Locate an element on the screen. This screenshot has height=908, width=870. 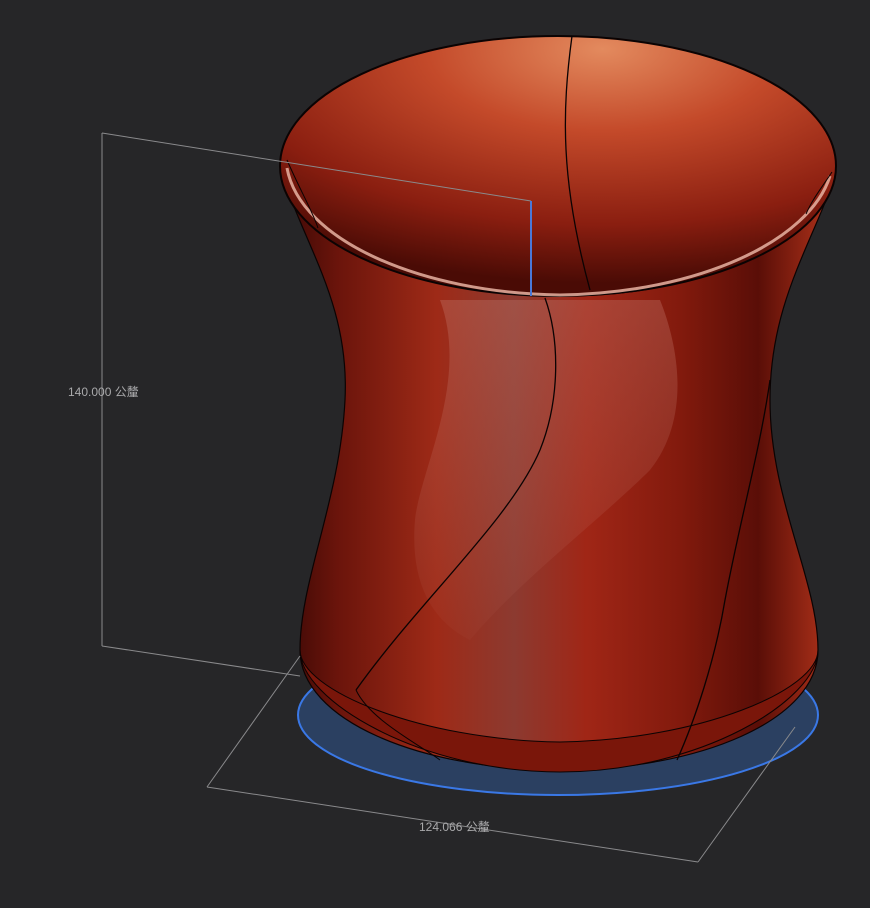
height-dimension-label: 140.000 公釐 is located at coordinates (103, 392).